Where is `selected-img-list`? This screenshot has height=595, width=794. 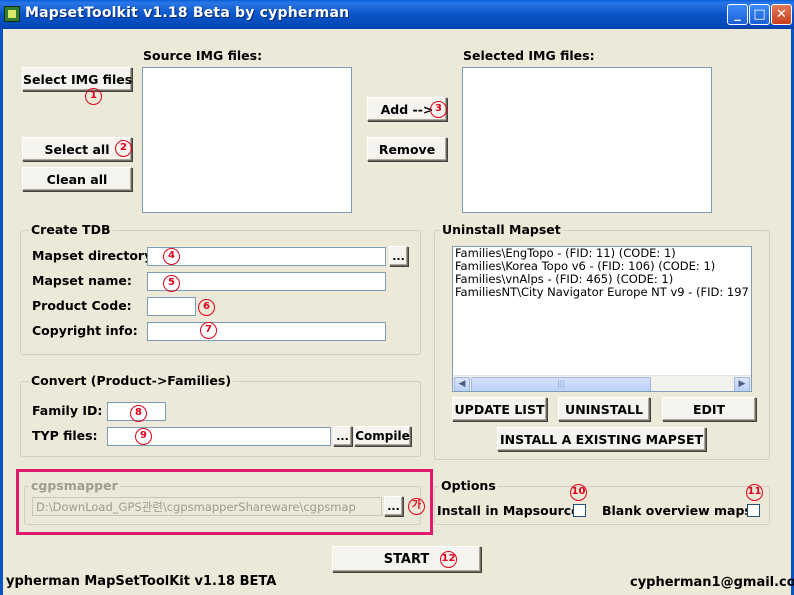
selected-img-list is located at coordinates (587, 140).